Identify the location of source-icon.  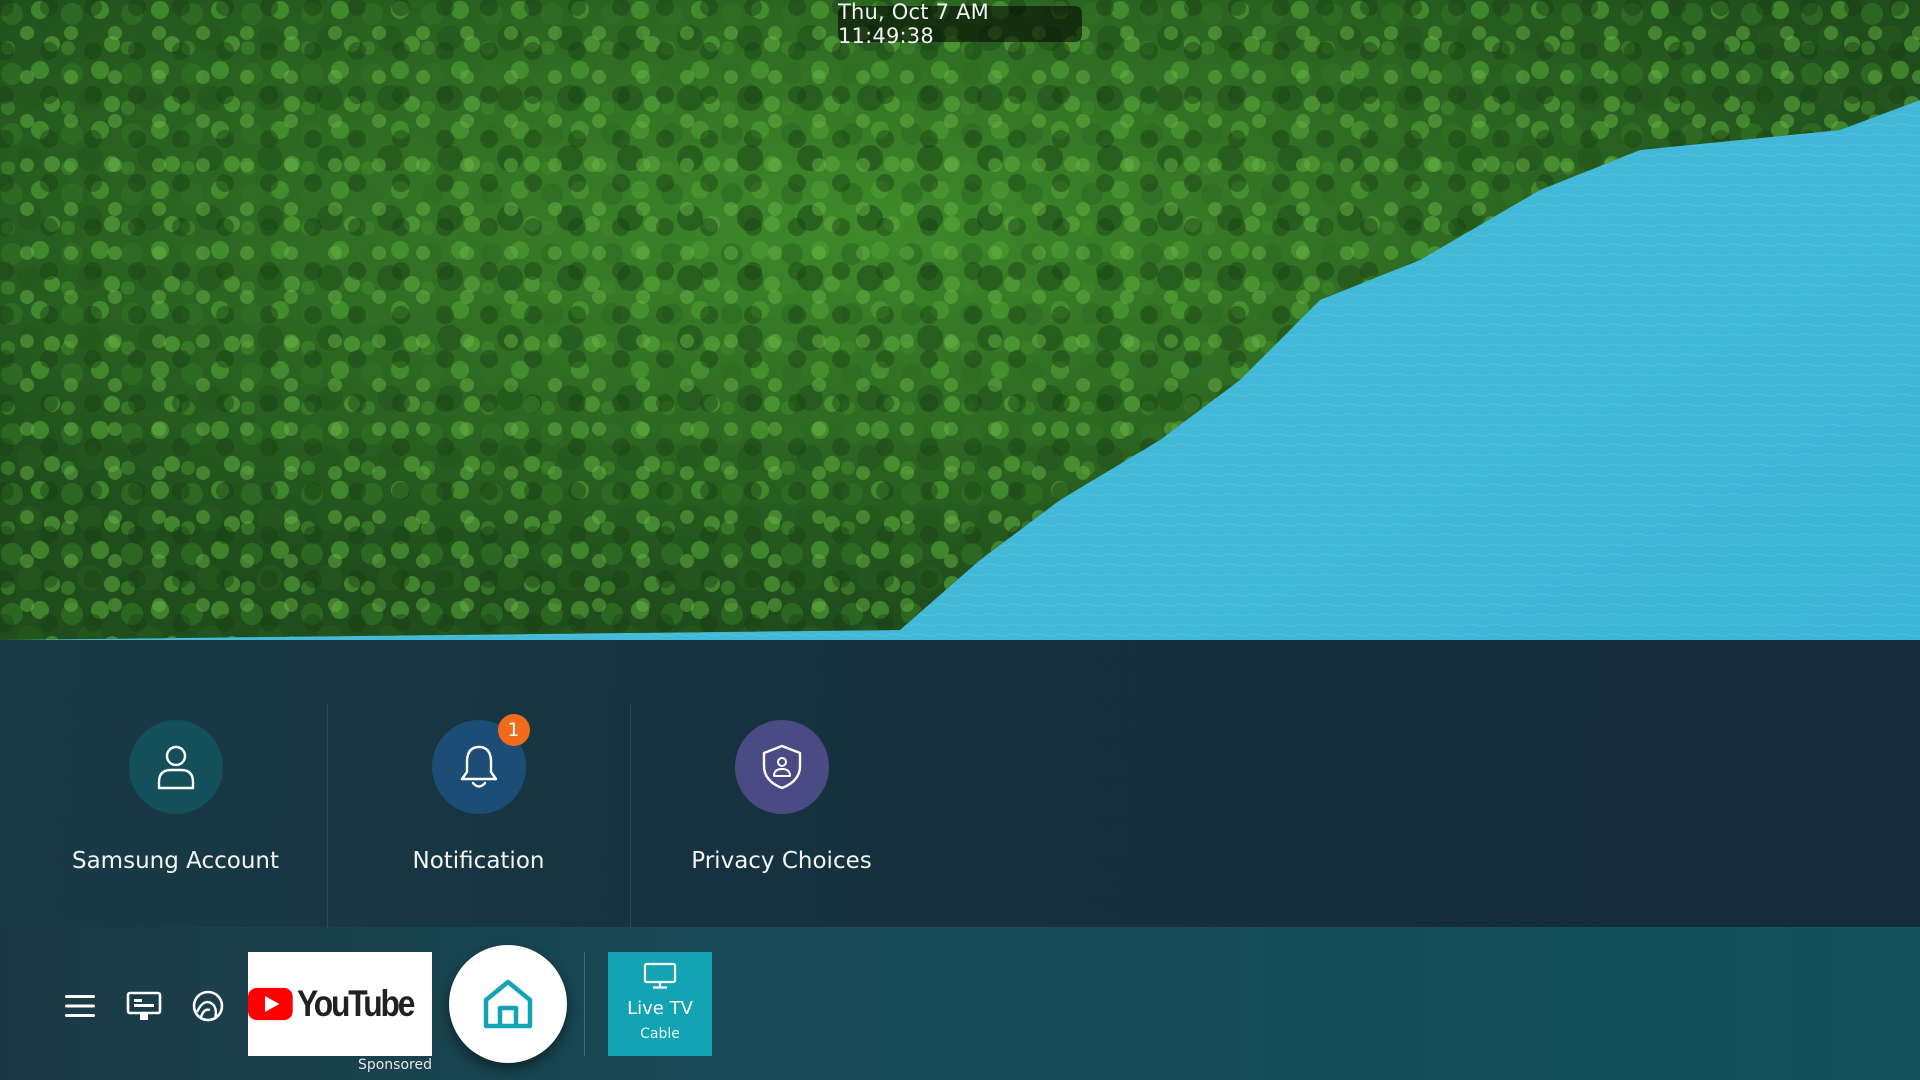
(144, 1005).